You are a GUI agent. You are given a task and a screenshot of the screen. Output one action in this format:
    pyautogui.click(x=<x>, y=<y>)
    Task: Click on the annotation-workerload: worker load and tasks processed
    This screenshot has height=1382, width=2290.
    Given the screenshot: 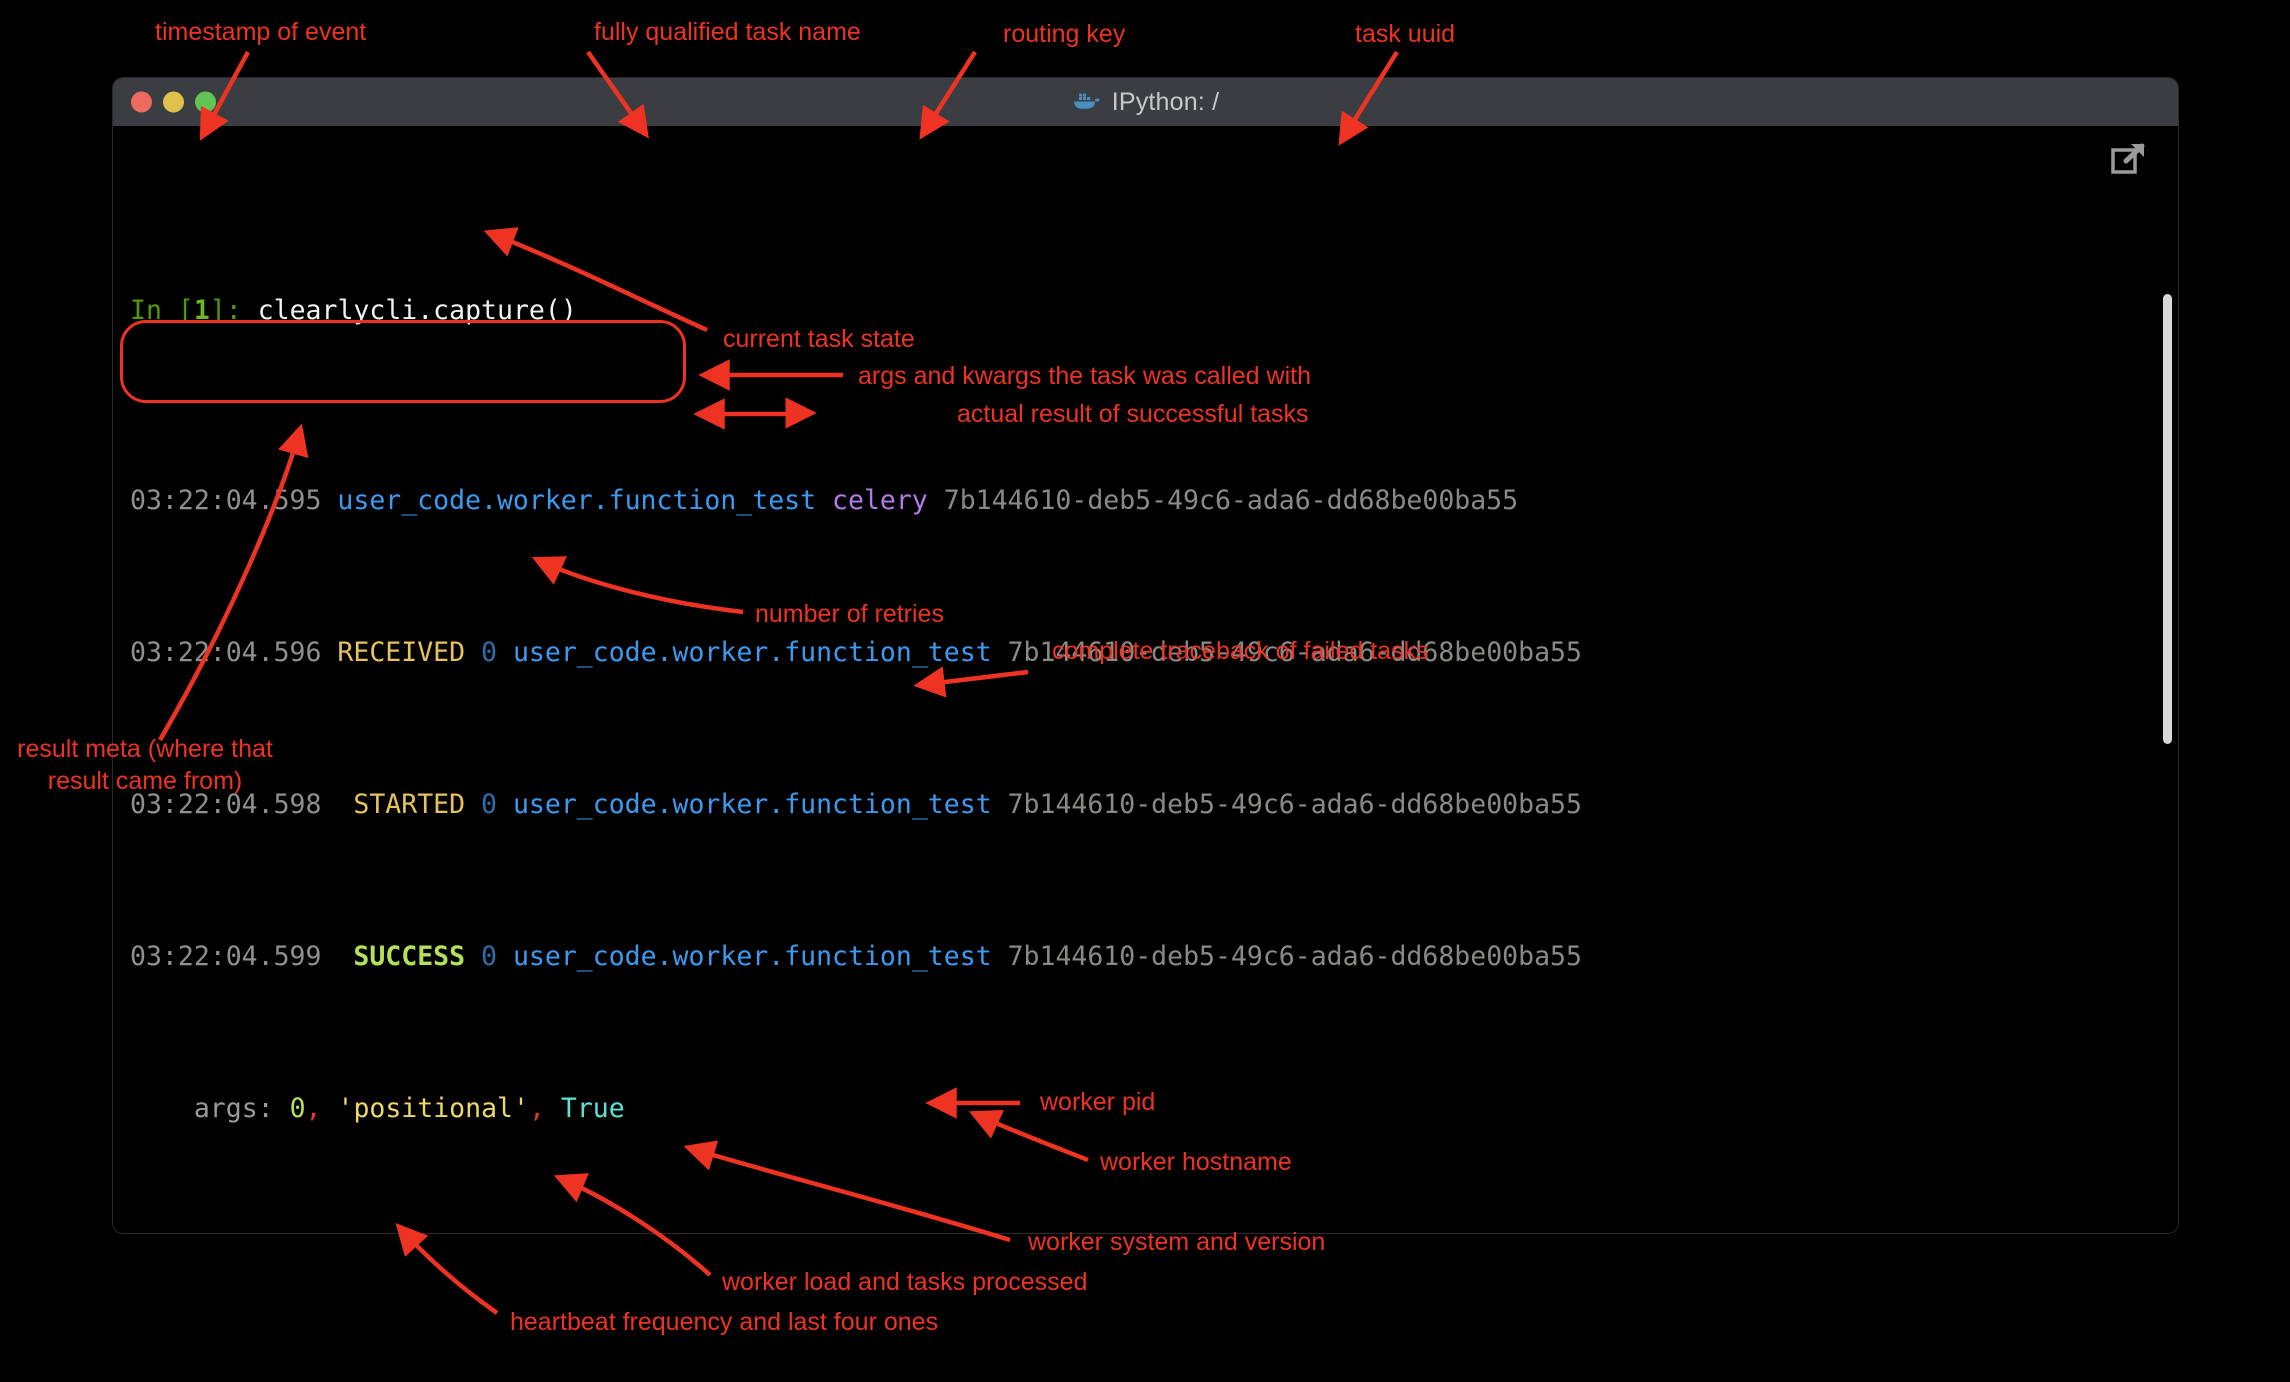 What is the action you would take?
    pyautogui.click(x=905, y=1282)
    